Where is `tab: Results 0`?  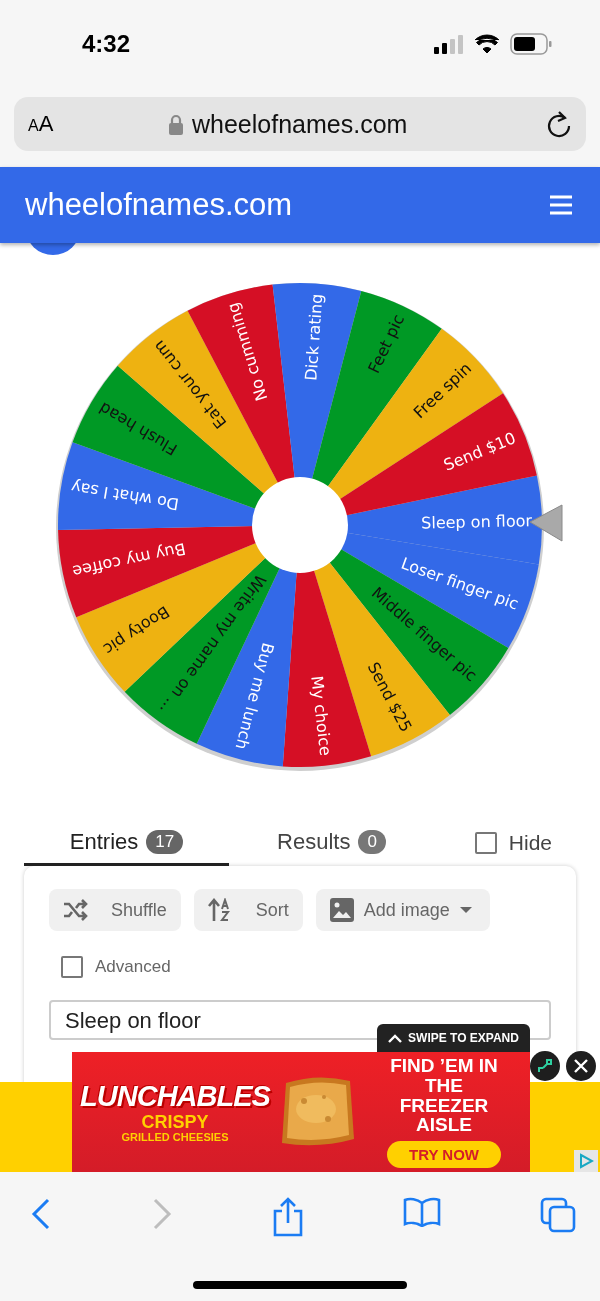 tab: Results 0 is located at coordinates (331, 843).